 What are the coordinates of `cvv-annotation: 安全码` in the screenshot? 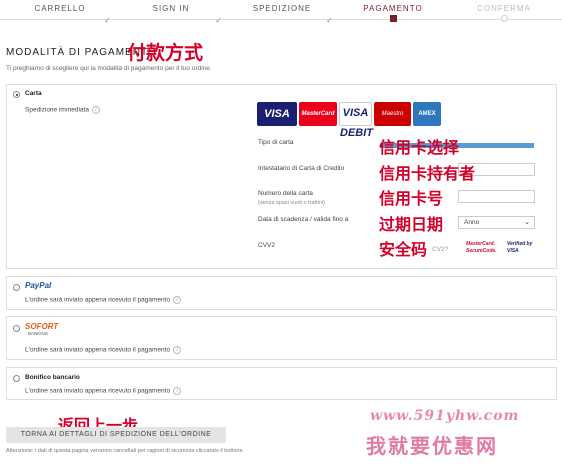 It's located at (403, 249).